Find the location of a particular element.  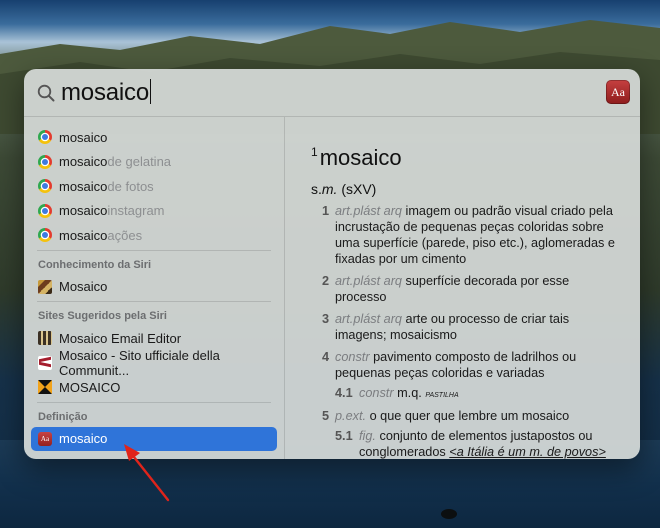

cross-reference: pastilha is located at coordinates (442, 394).